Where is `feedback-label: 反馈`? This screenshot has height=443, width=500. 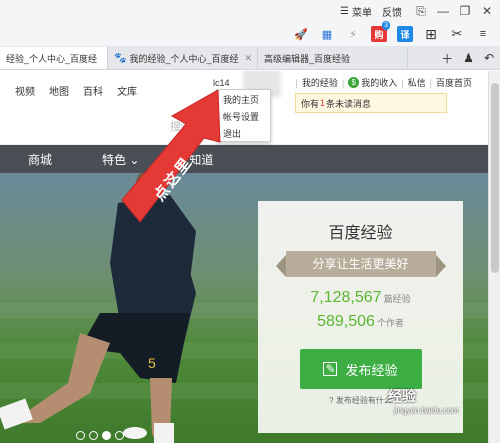
feedback-label: 反馈 is located at coordinates (392, 13).